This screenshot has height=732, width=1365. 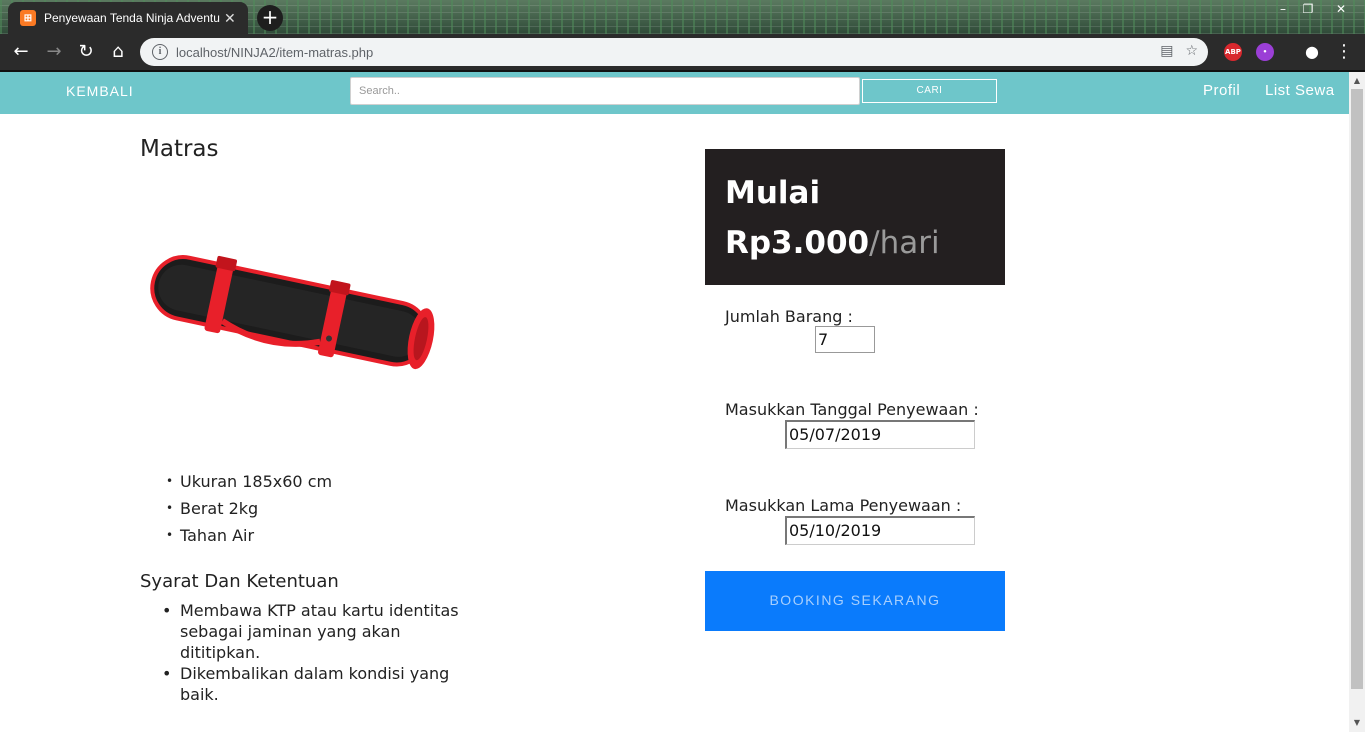 I want to click on forward-arrow-icon: →, so click(x=54, y=52).